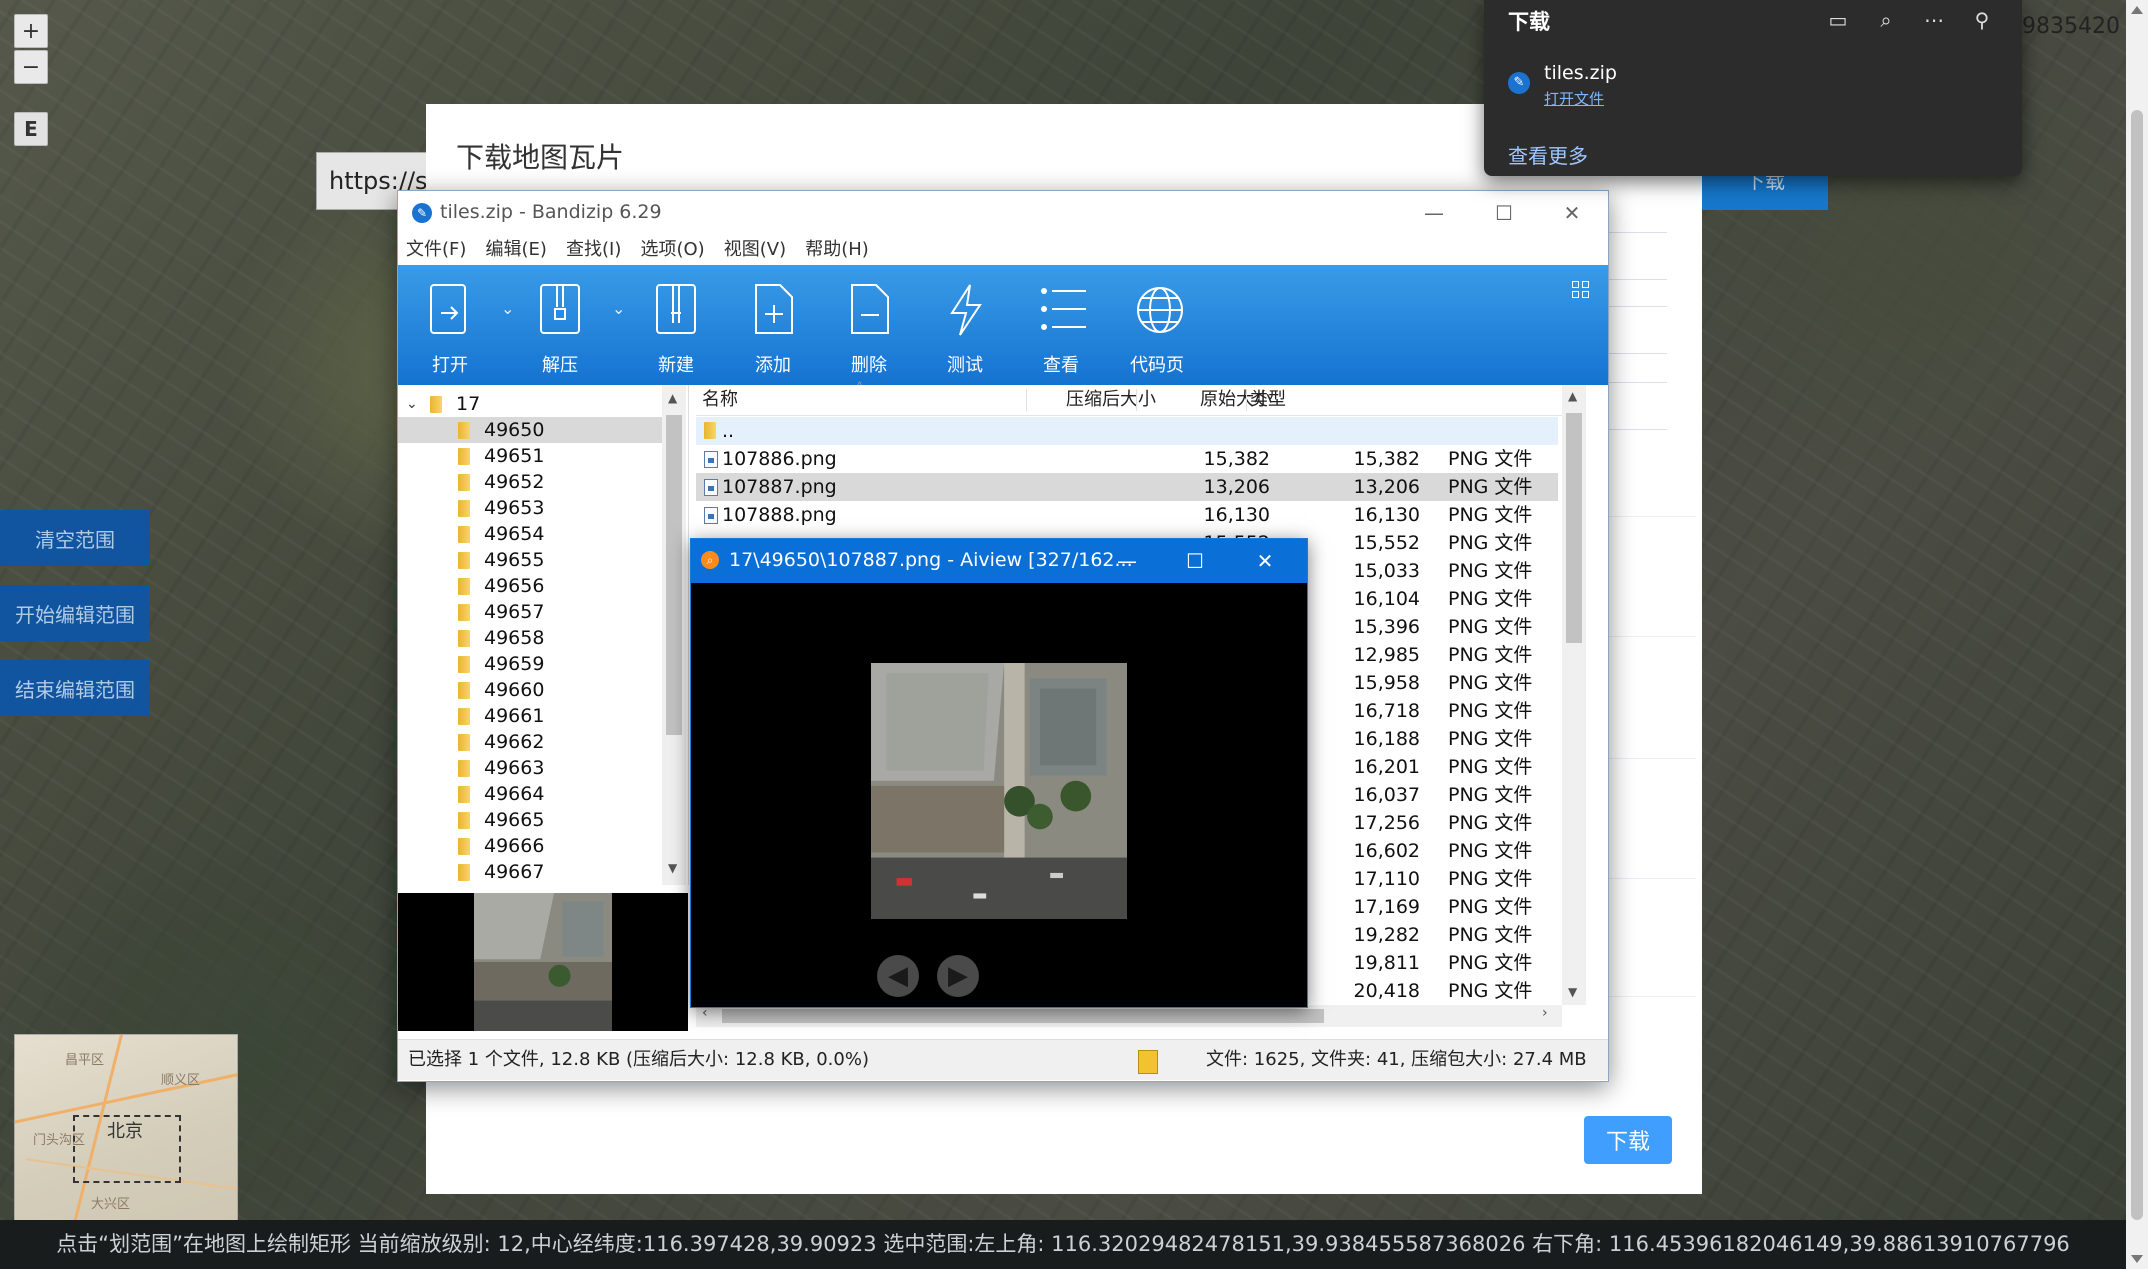  Describe the element at coordinates (530, 508) in the screenshot. I see `tree-item: 49653` at that location.